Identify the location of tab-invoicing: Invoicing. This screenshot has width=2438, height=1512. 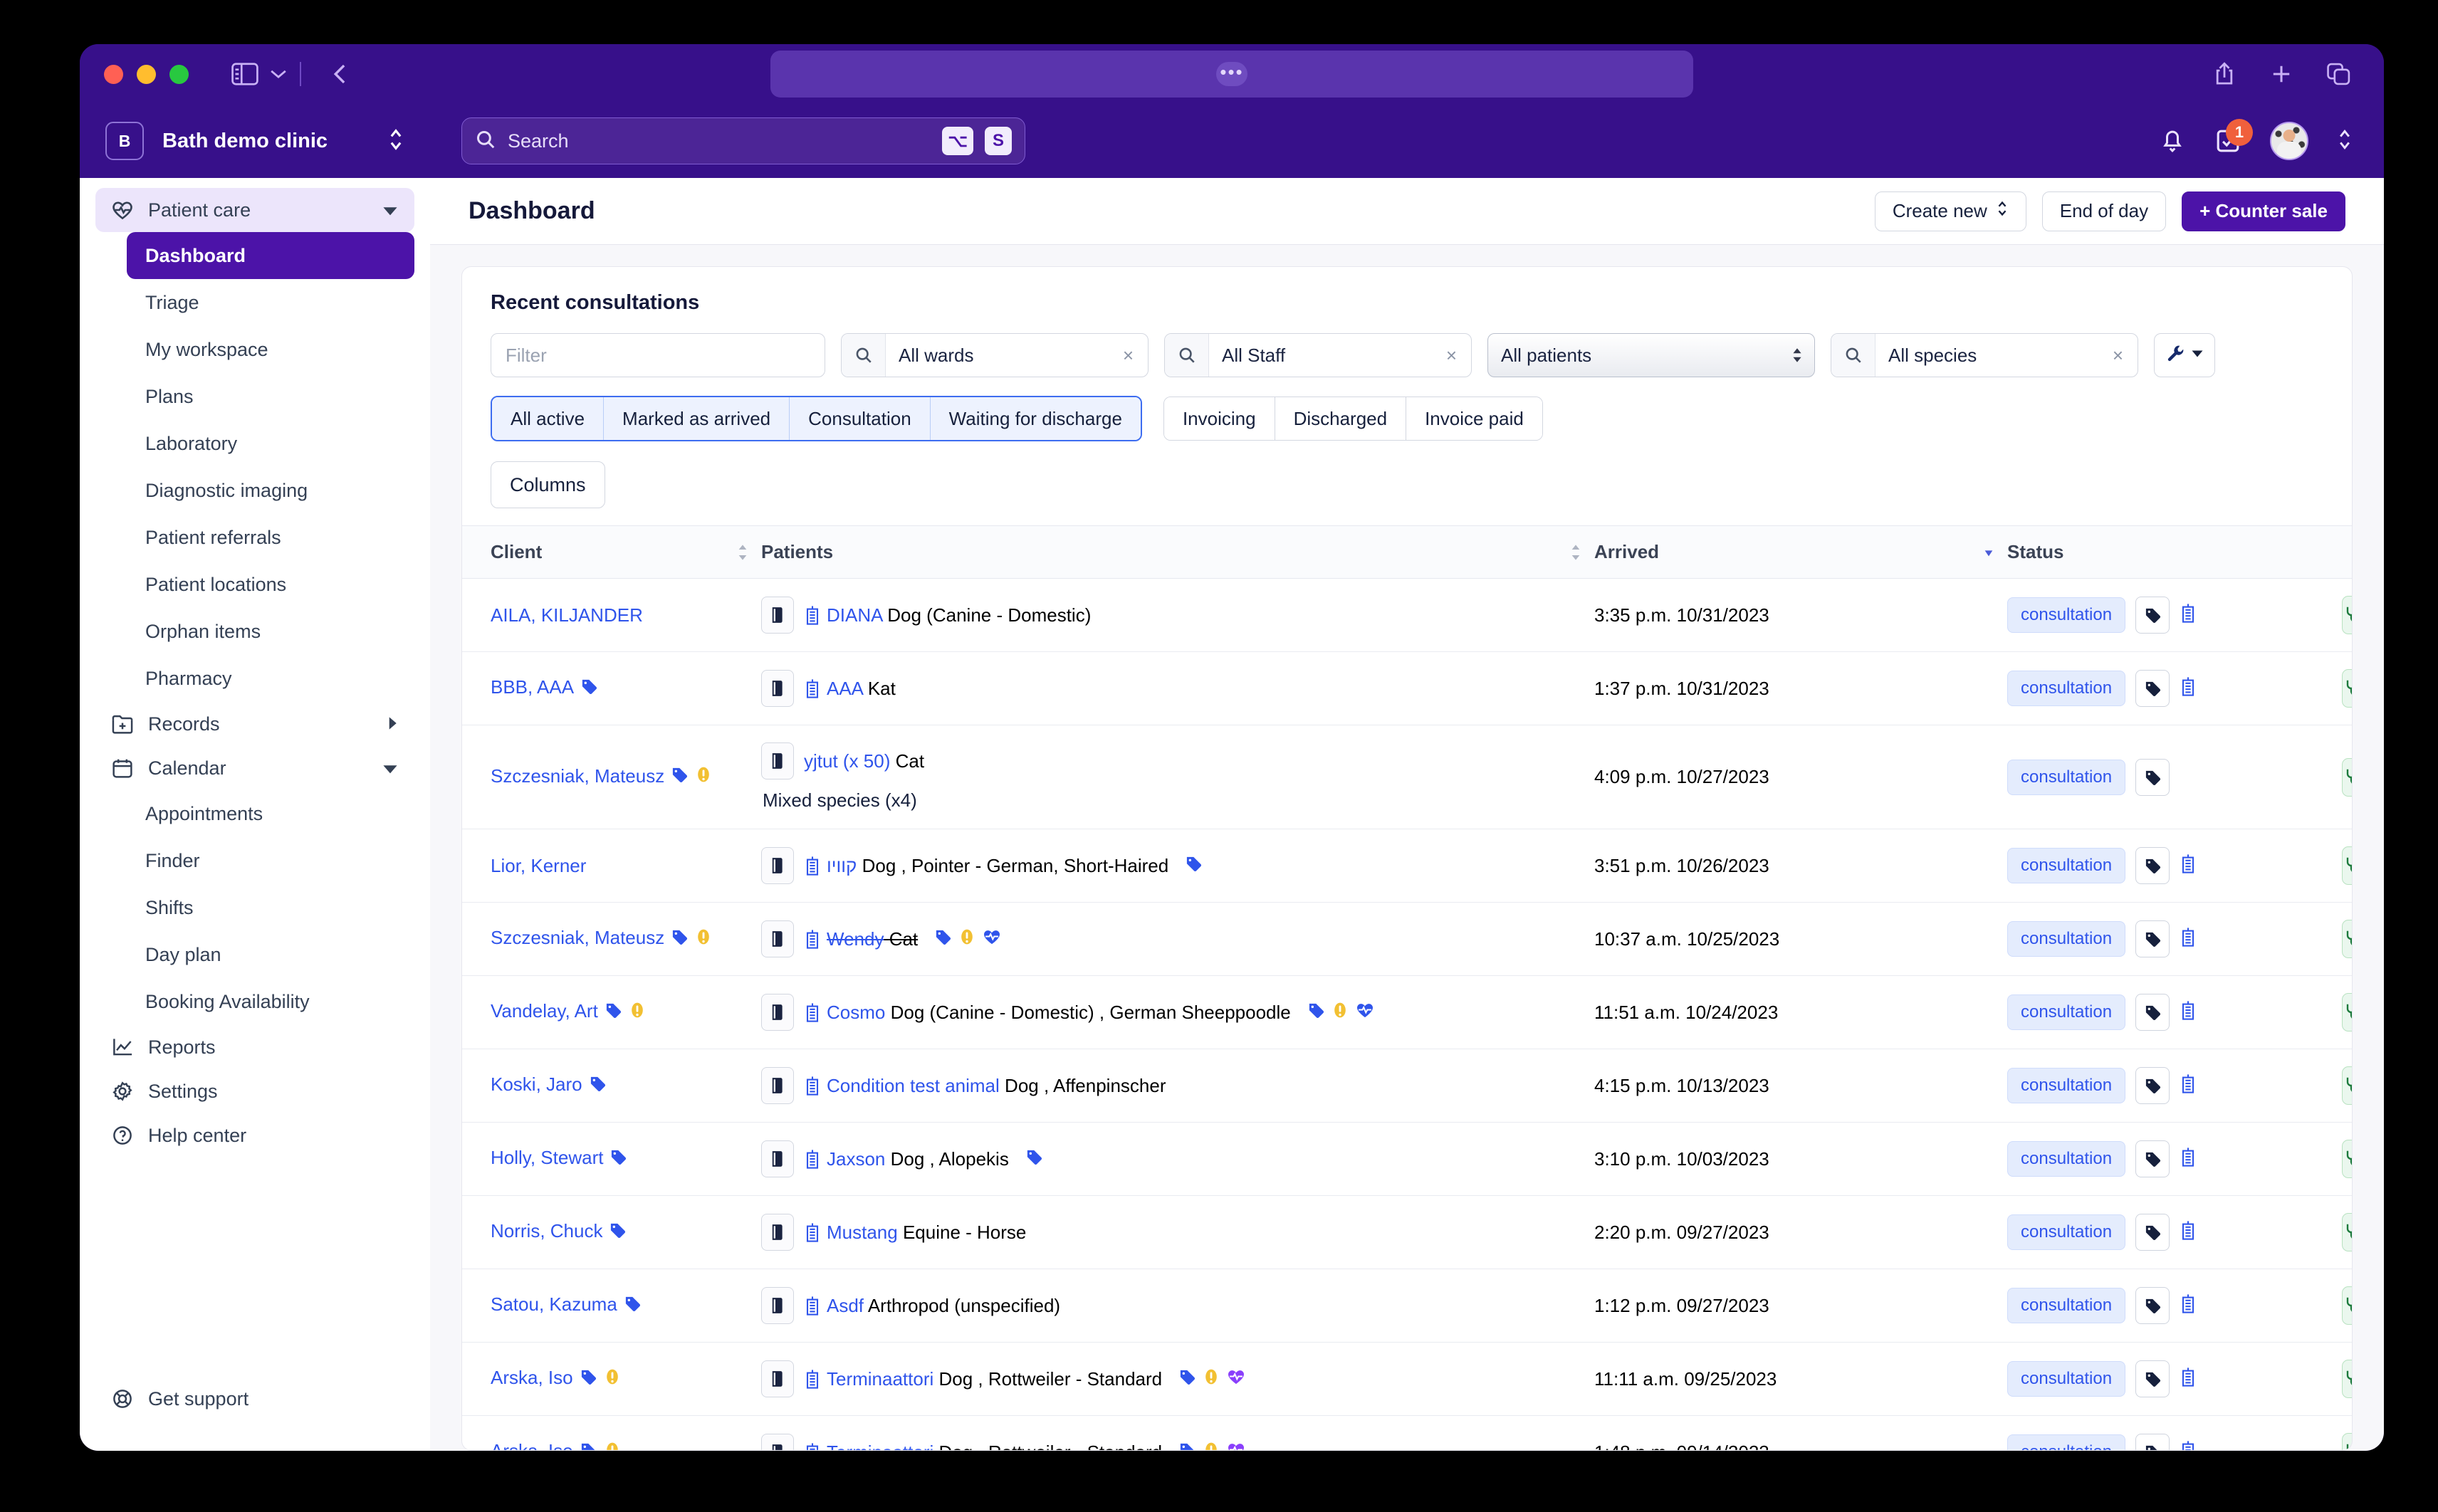
(1219, 418).